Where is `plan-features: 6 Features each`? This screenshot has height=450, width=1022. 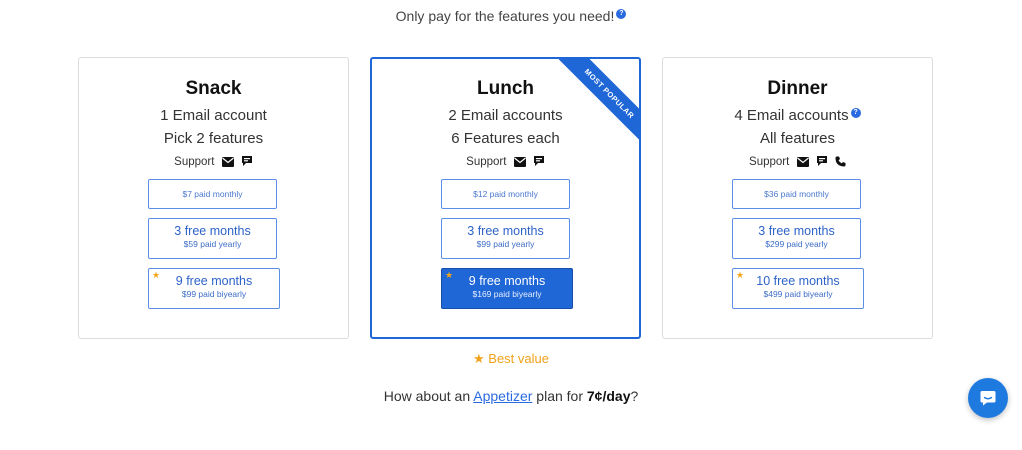
plan-features: 6 Features each is located at coordinates (505, 138).